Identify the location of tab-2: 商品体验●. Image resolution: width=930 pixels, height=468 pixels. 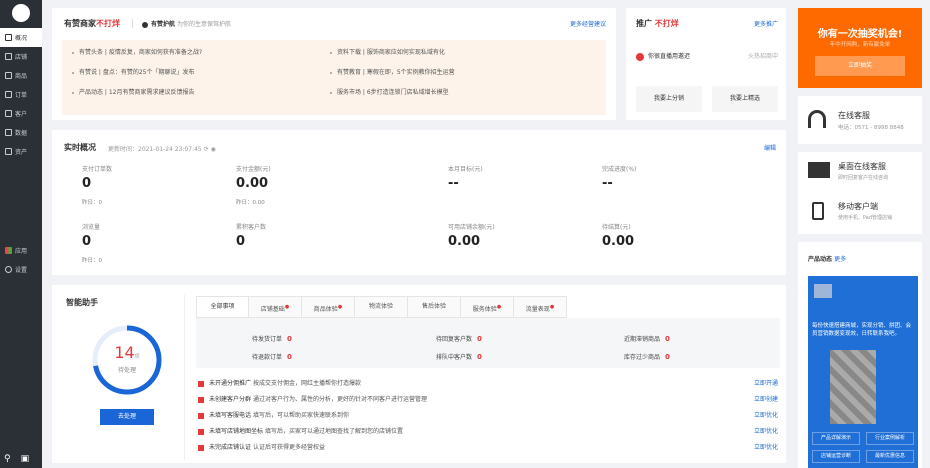
(328, 307).